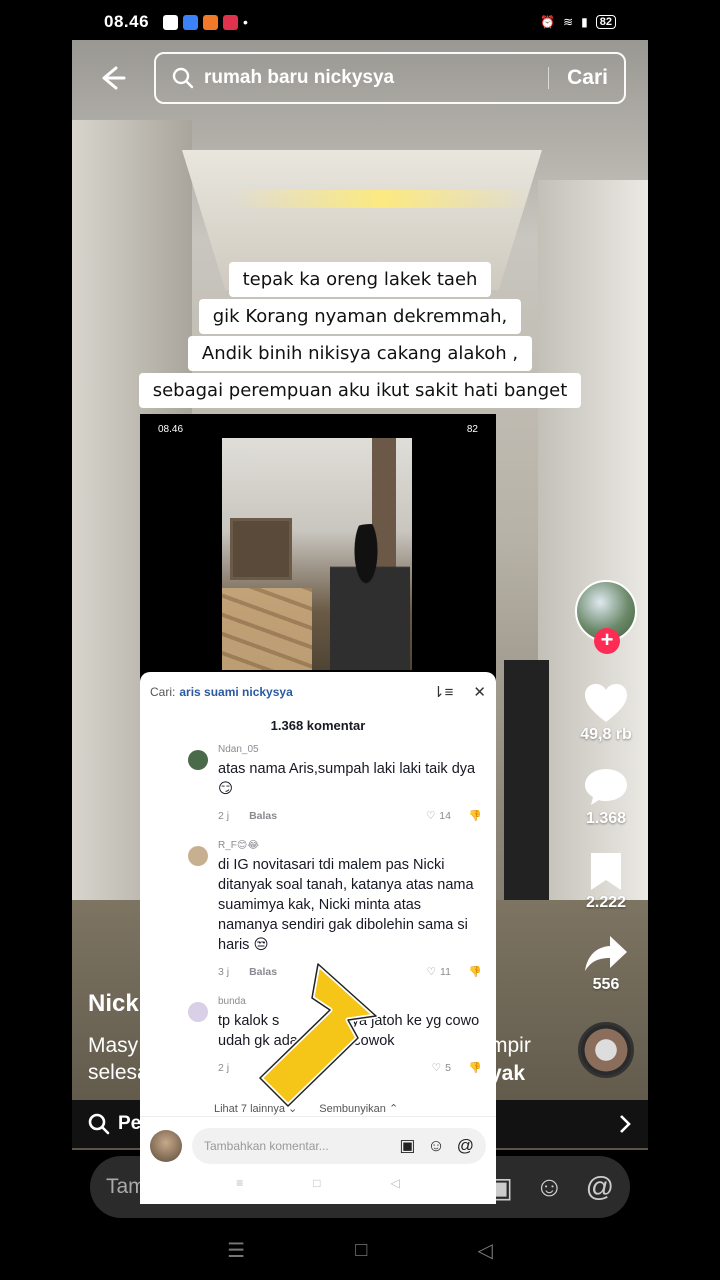 This screenshot has width=720, height=1280. What do you see at coordinates (442, 692) in the screenshot?
I see `sort-icon: ⇂≡` at bounding box center [442, 692].